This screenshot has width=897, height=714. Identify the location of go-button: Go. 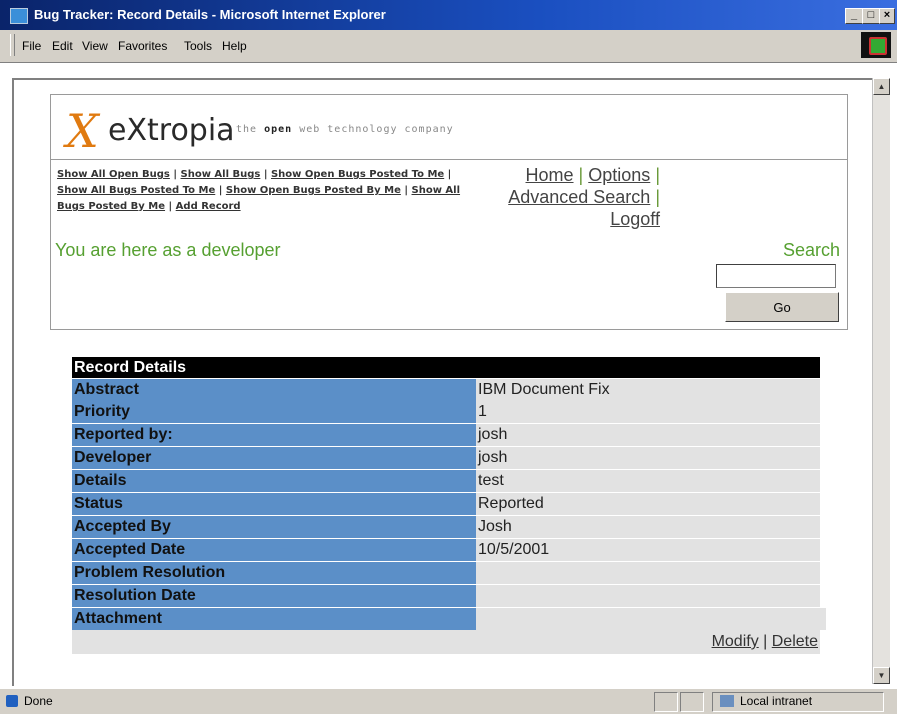
(782, 307).